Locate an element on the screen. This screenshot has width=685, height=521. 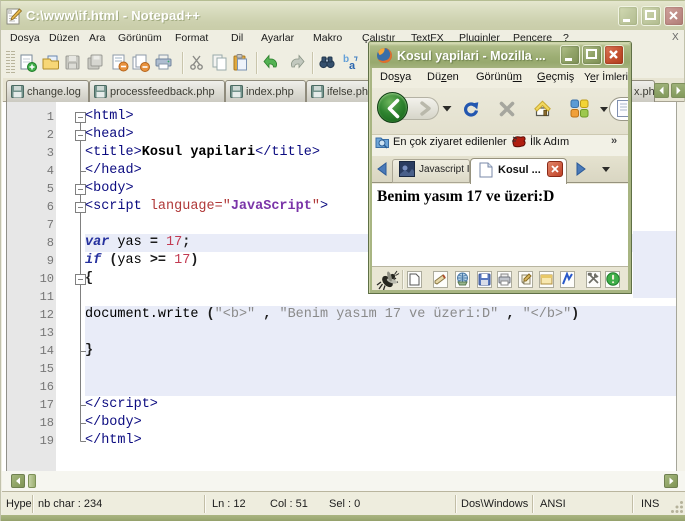
svg-text: a is located at coordinates (352, 66).